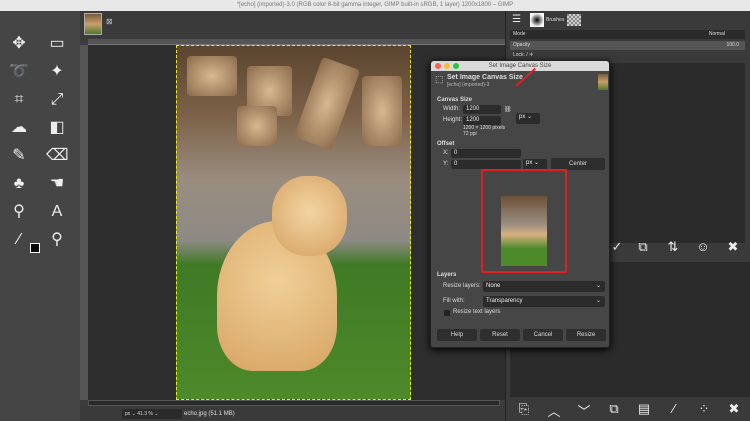  What do you see at coordinates (93, 24) in the screenshot?
I see `image-tab-thumbnail` at bounding box center [93, 24].